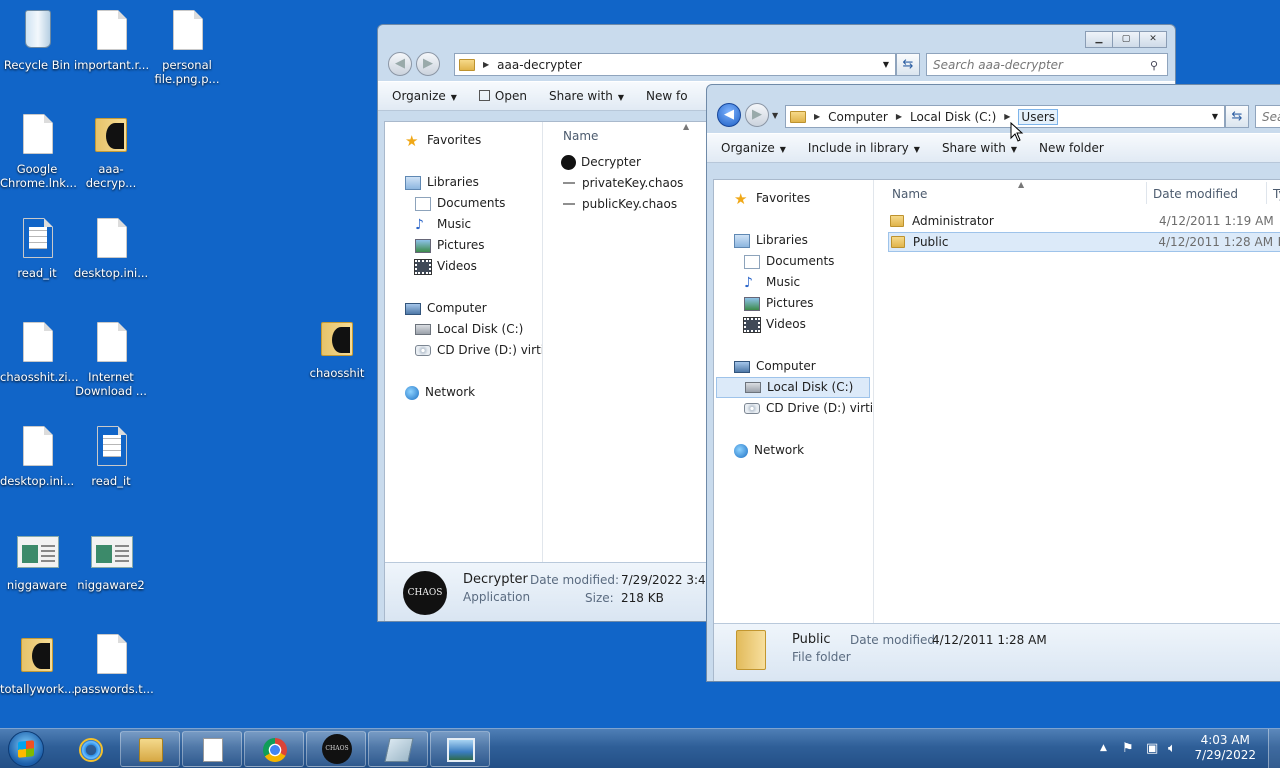 This screenshot has height=768, width=1280. What do you see at coordinates (1103, 748) in the screenshot?
I see `show-hidden-icons-icon: ▲` at bounding box center [1103, 748].